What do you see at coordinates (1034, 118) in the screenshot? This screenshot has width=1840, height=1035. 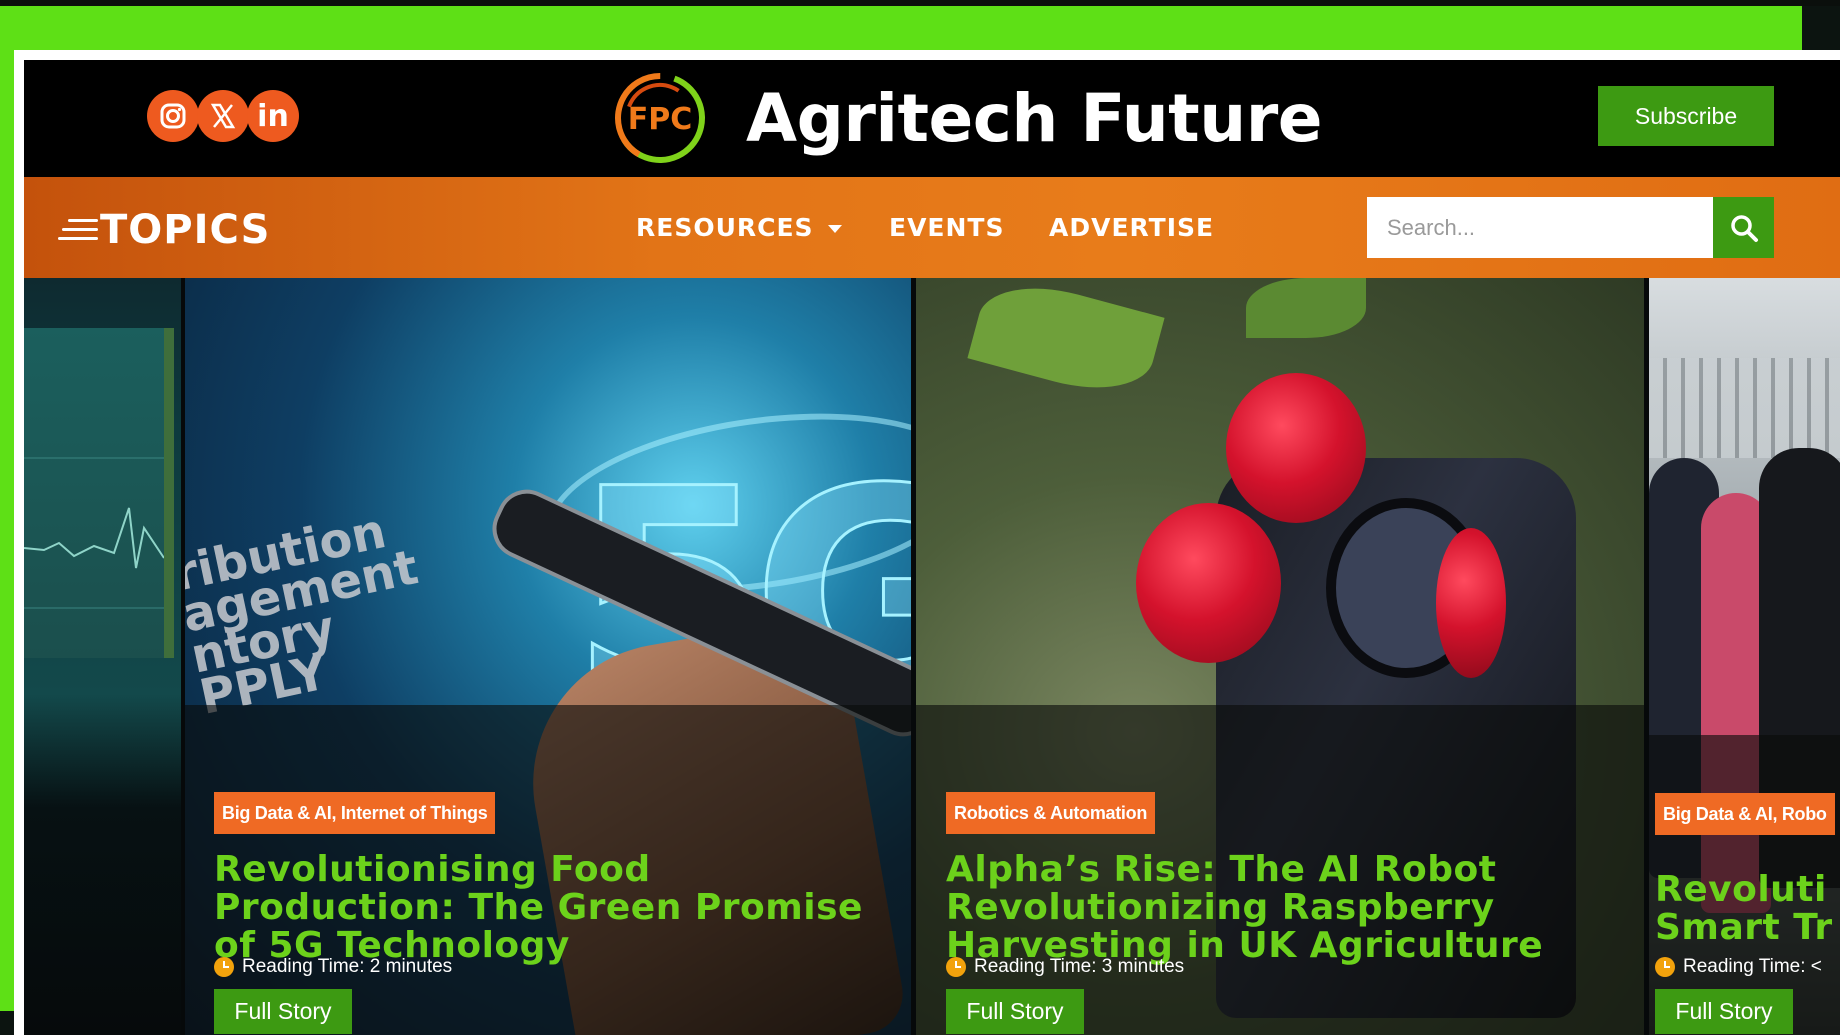 I see `site-title: Agritech Future` at bounding box center [1034, 118].